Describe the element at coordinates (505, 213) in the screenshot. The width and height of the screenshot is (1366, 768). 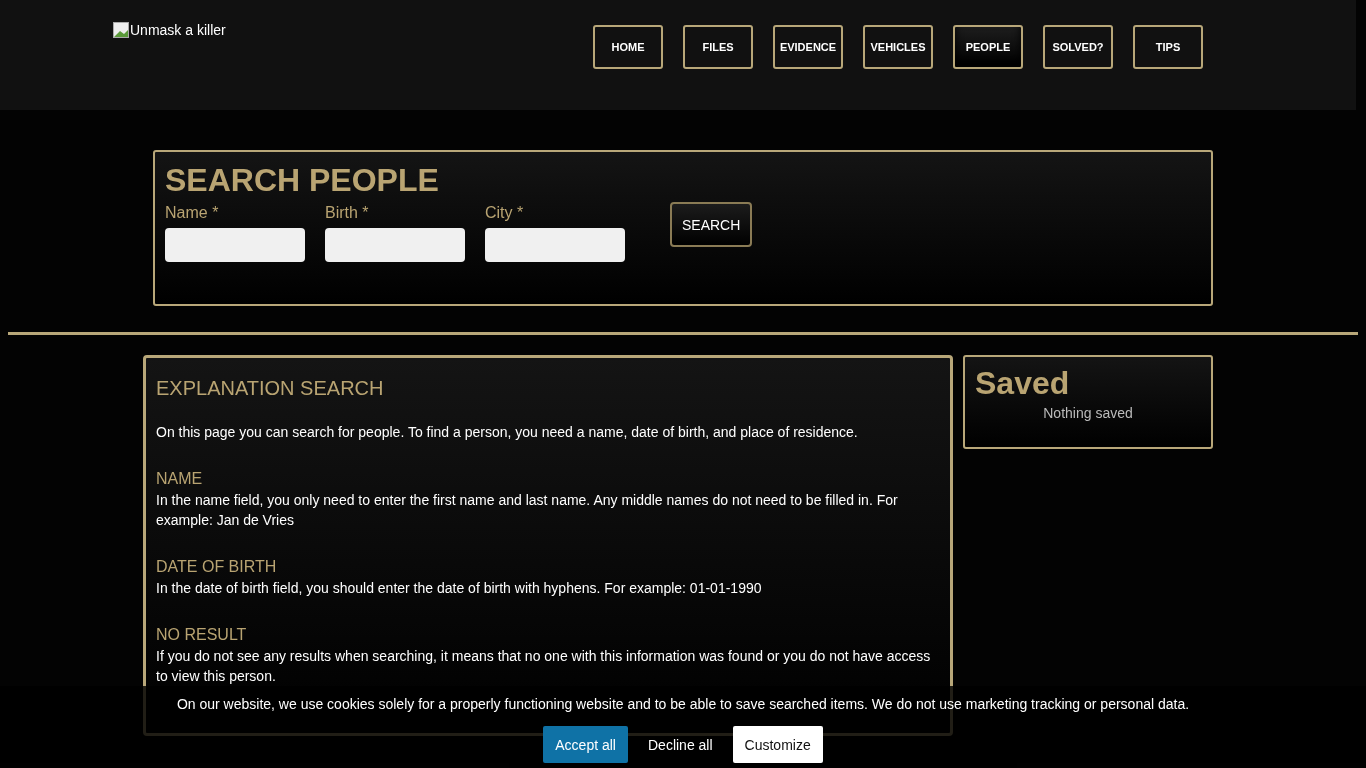
I see `field-label: City *` at that location.